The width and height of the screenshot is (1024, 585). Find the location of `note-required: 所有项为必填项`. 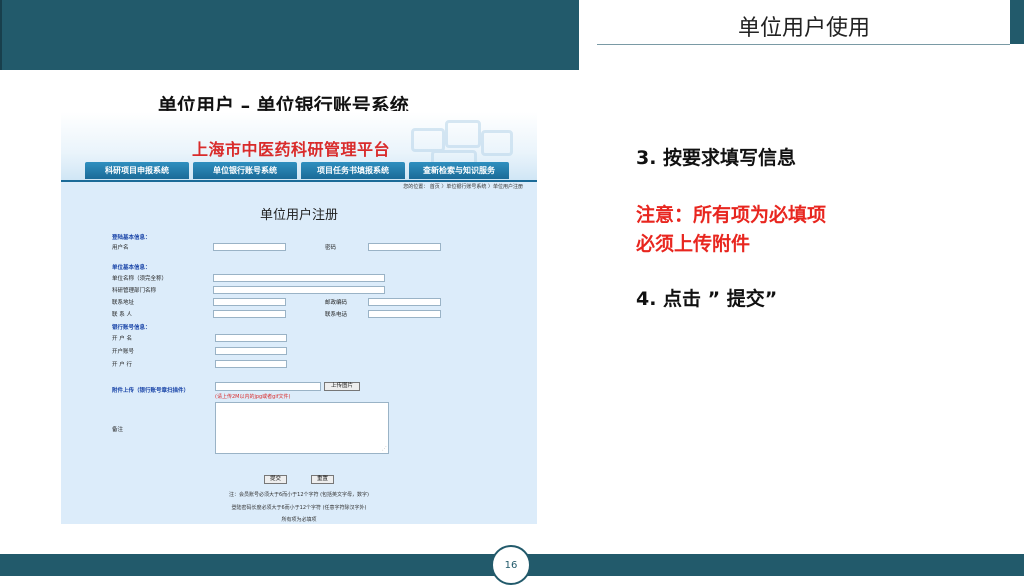

note-required: 所有项为必填项 is located at coordinates (299, 520).